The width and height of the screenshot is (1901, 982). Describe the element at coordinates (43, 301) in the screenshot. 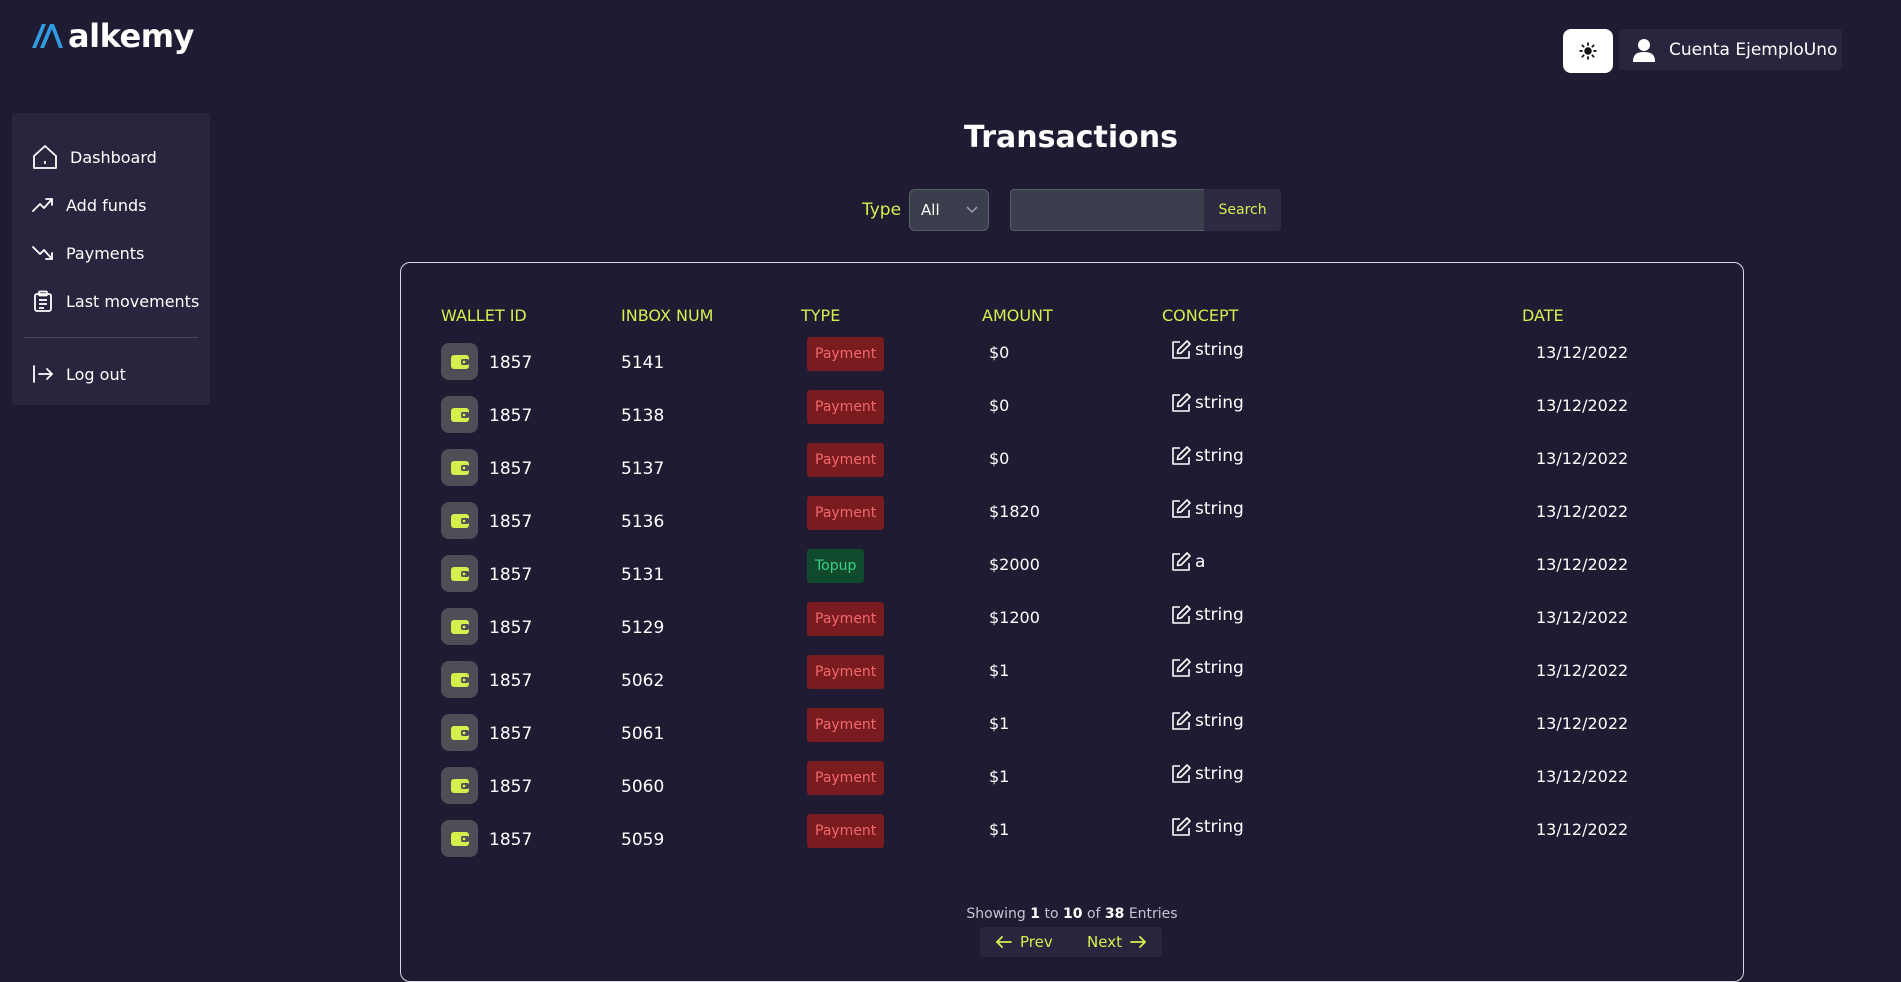

I see `clipboard-icon` at that location.